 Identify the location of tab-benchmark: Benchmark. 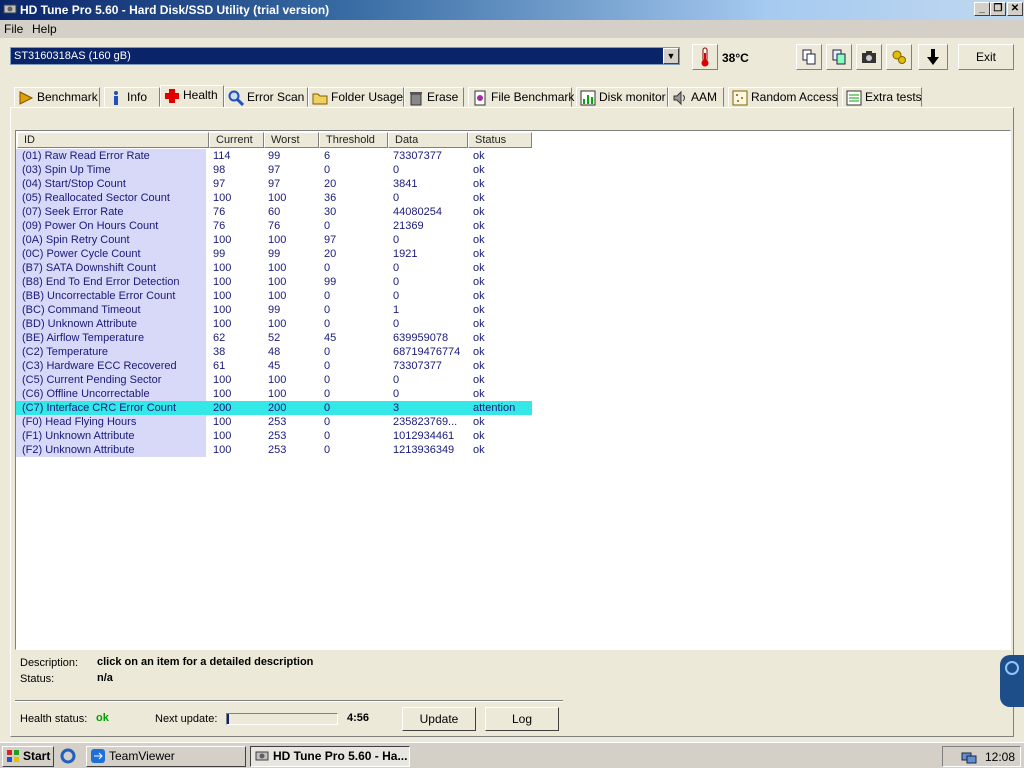
(57, 97).